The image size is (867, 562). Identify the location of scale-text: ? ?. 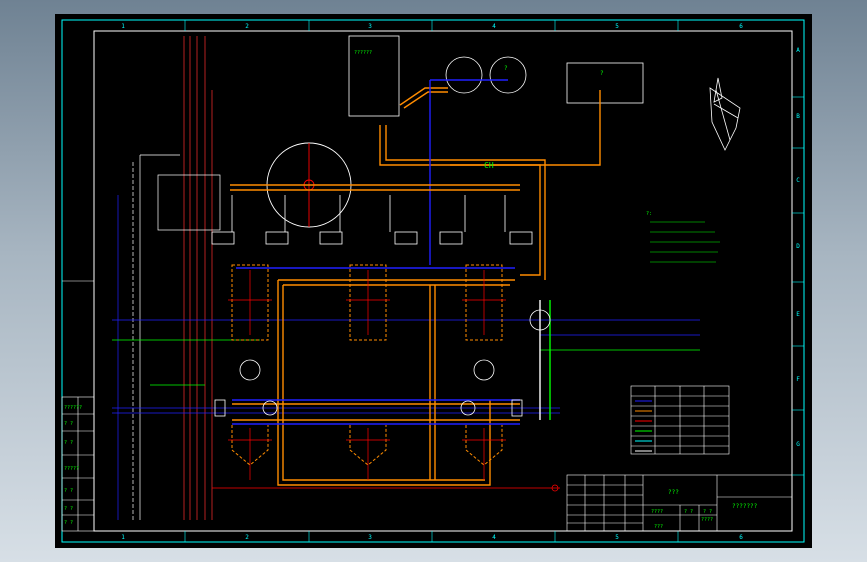
(688, 512).